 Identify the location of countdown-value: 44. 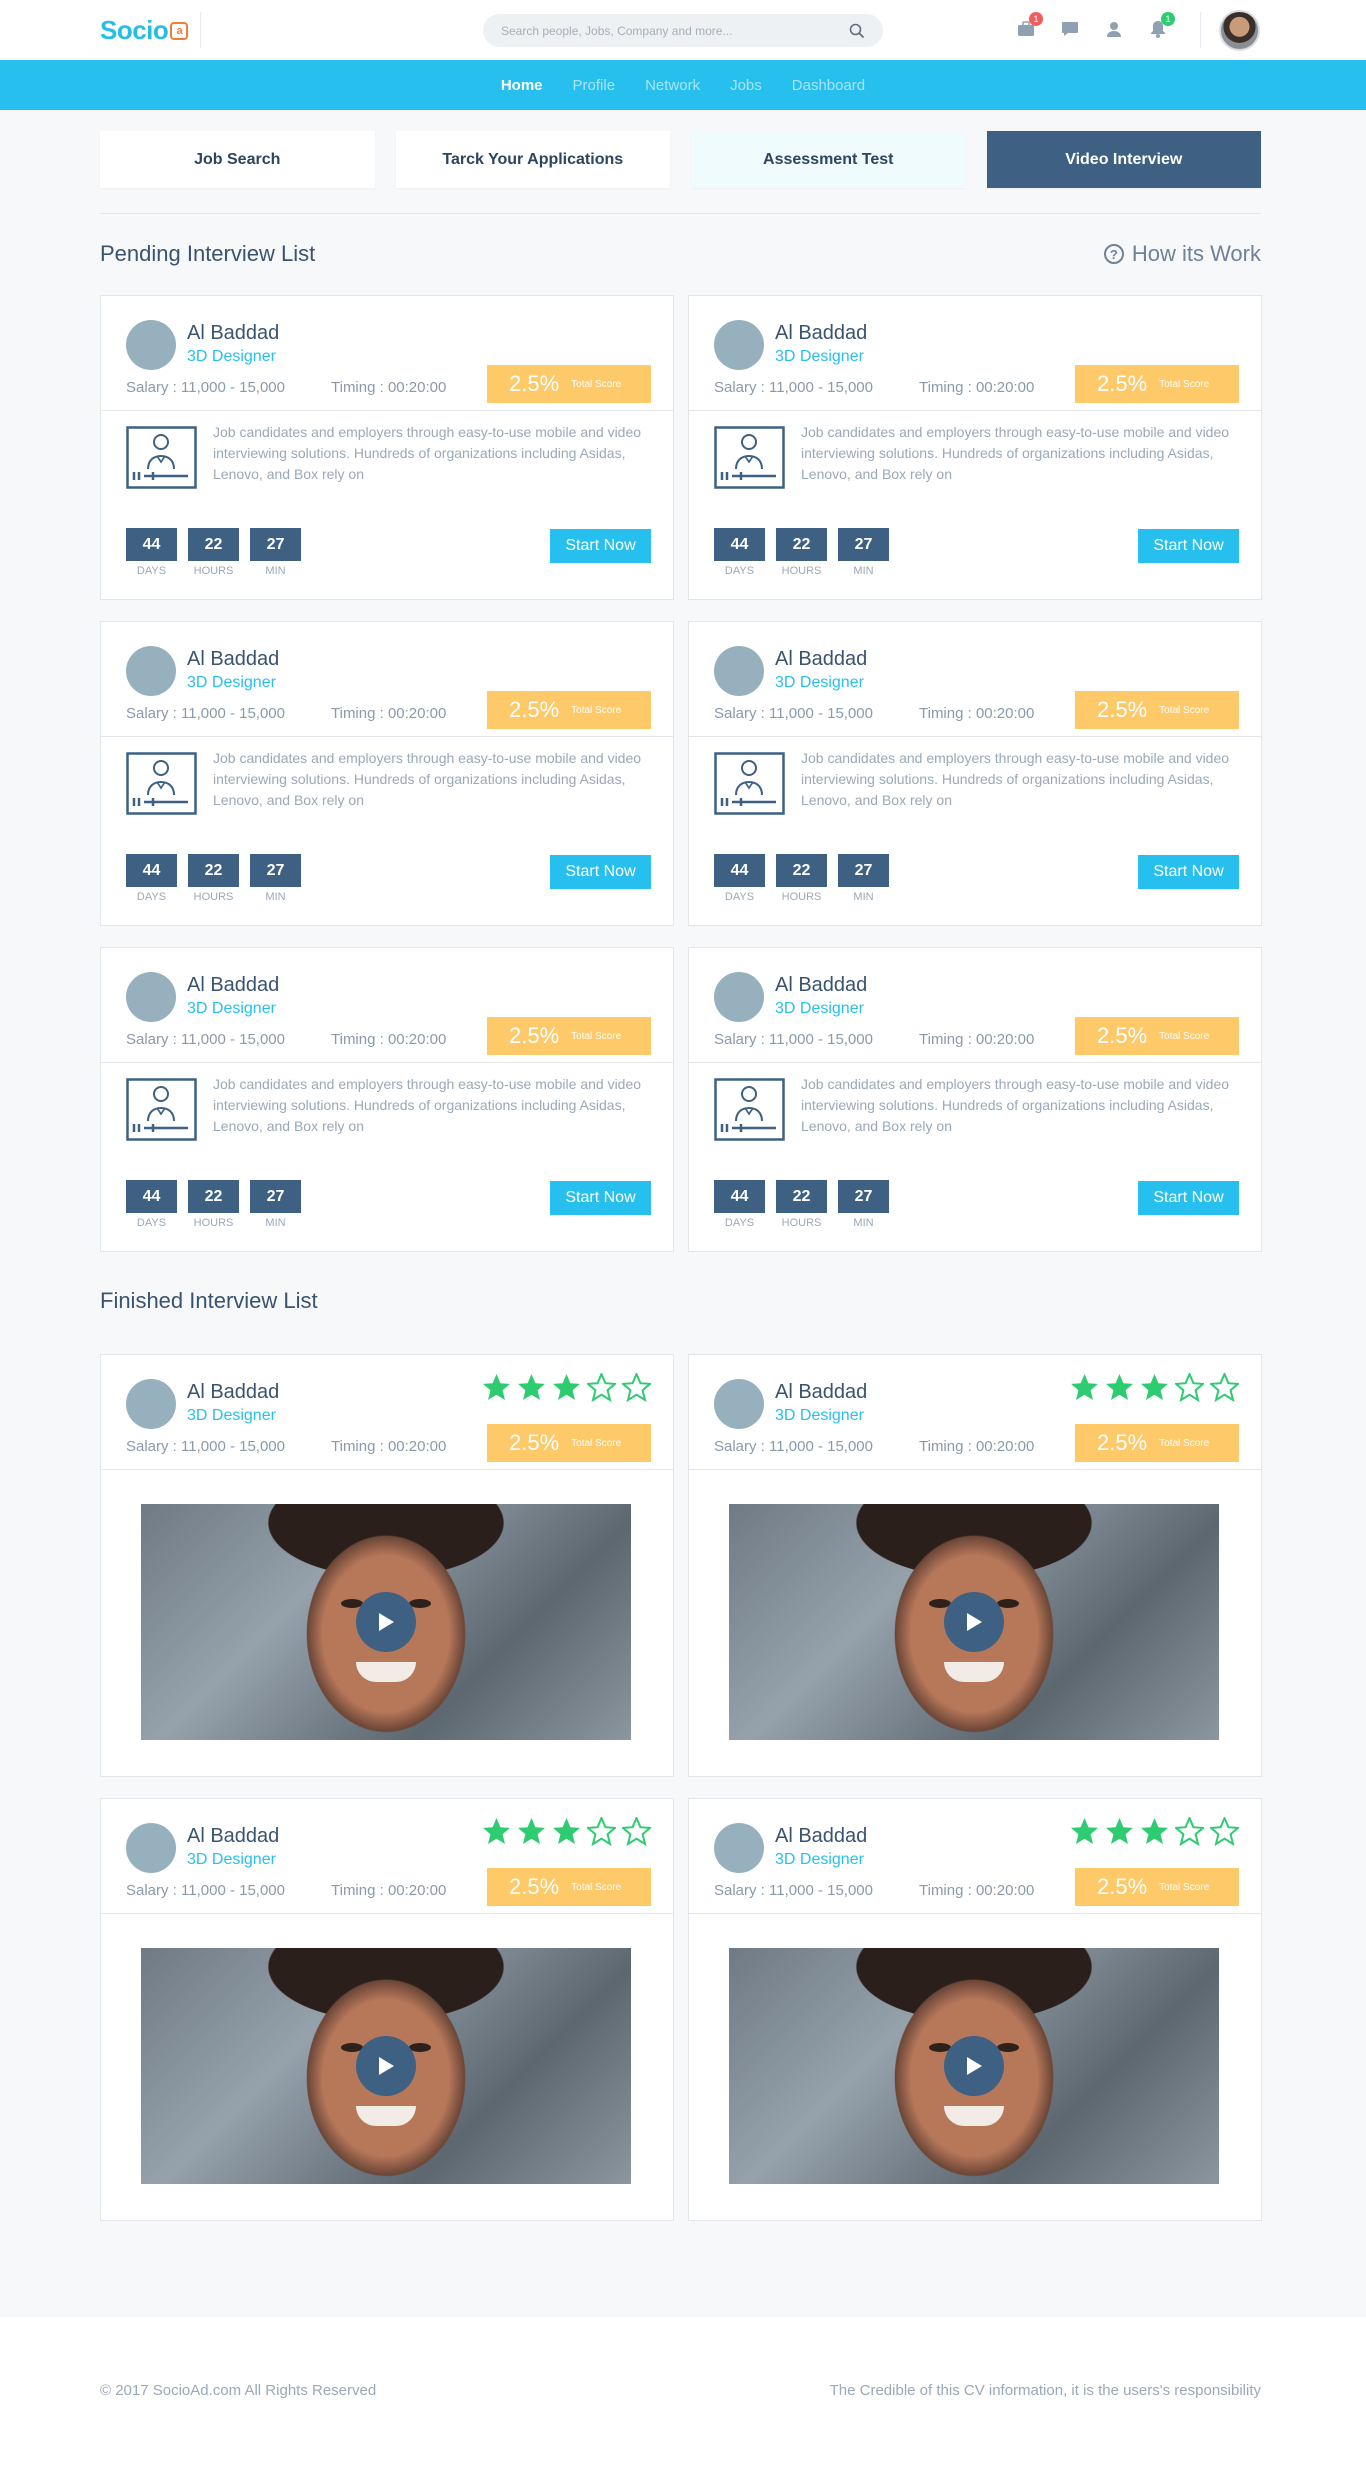
(739, 544).